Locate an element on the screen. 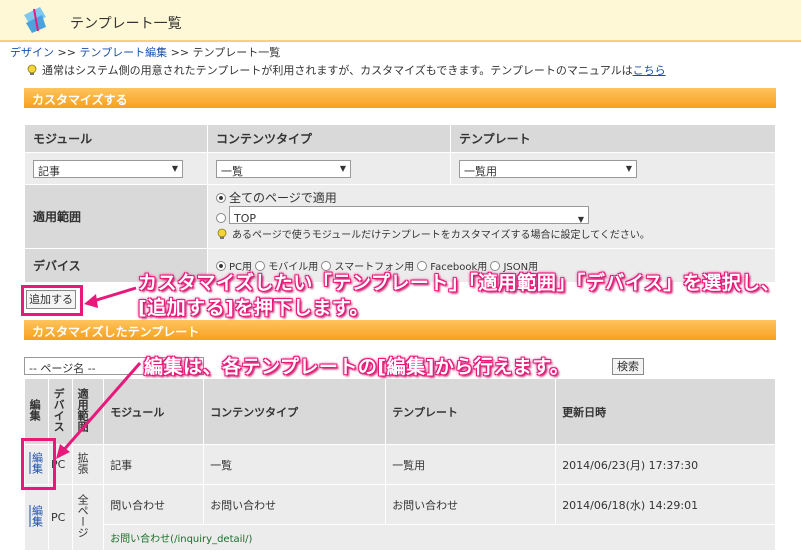 The image size is (801, 558). callout-line1: カスタマイズしたい「テンプレート」「適用範囲」「デバイス」を選択し、 is located at coordinates (459, 283).